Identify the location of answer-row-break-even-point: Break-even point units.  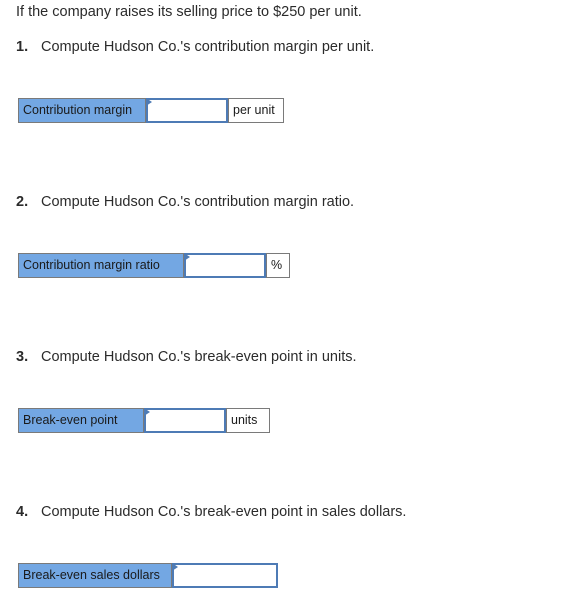
(144, 420).